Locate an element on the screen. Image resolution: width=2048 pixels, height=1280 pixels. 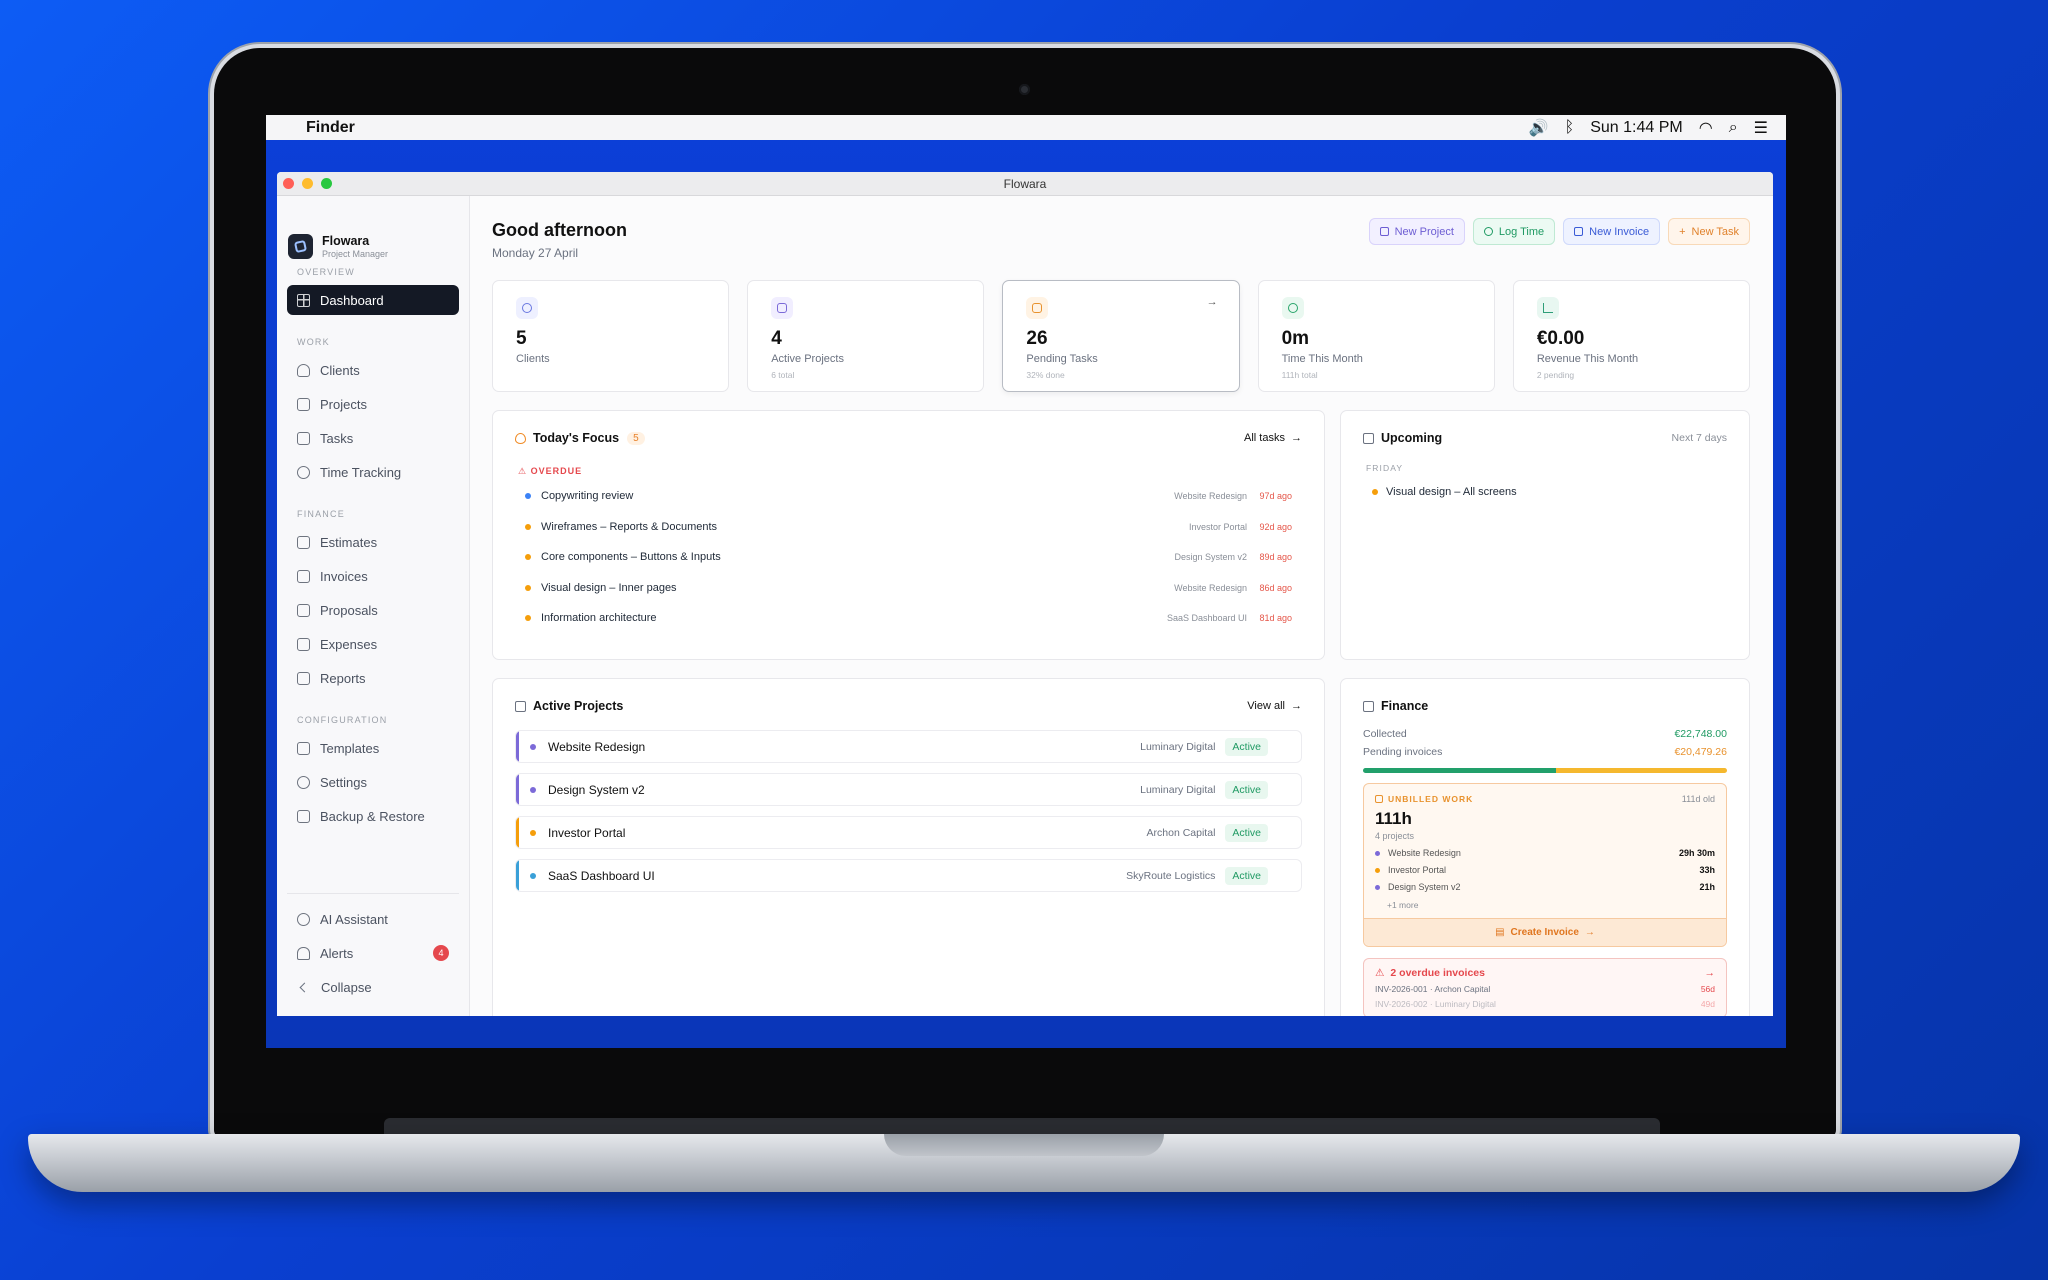
project-client: SkyRoute Logistics is located at coordinates (1171, 875).